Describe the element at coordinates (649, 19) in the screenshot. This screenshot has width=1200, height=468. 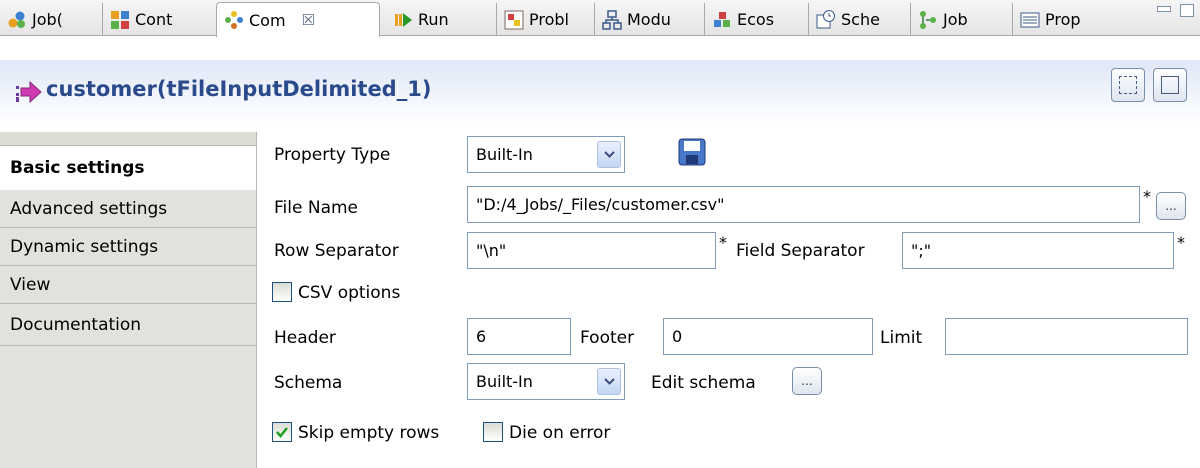
I see `tab-label: Modu` at that location.